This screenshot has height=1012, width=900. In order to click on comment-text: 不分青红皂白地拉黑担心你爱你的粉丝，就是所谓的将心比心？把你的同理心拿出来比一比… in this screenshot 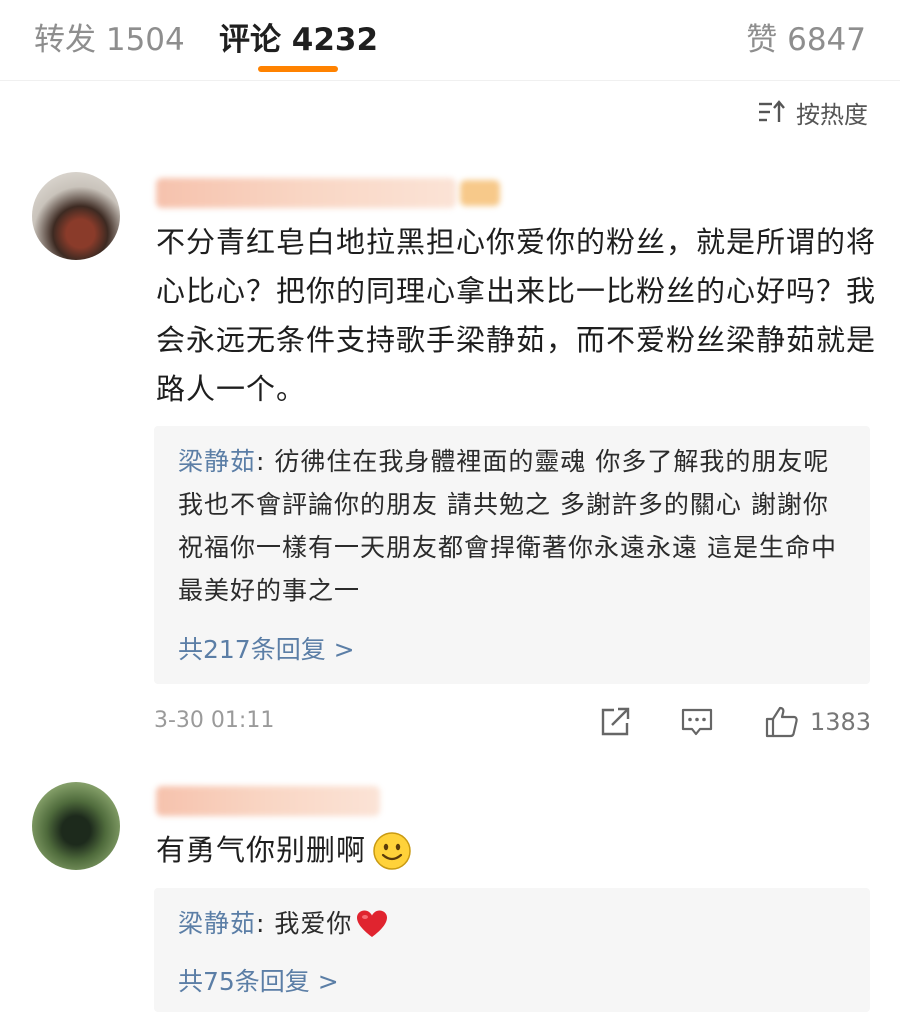, I will do `click(516, 315)`.